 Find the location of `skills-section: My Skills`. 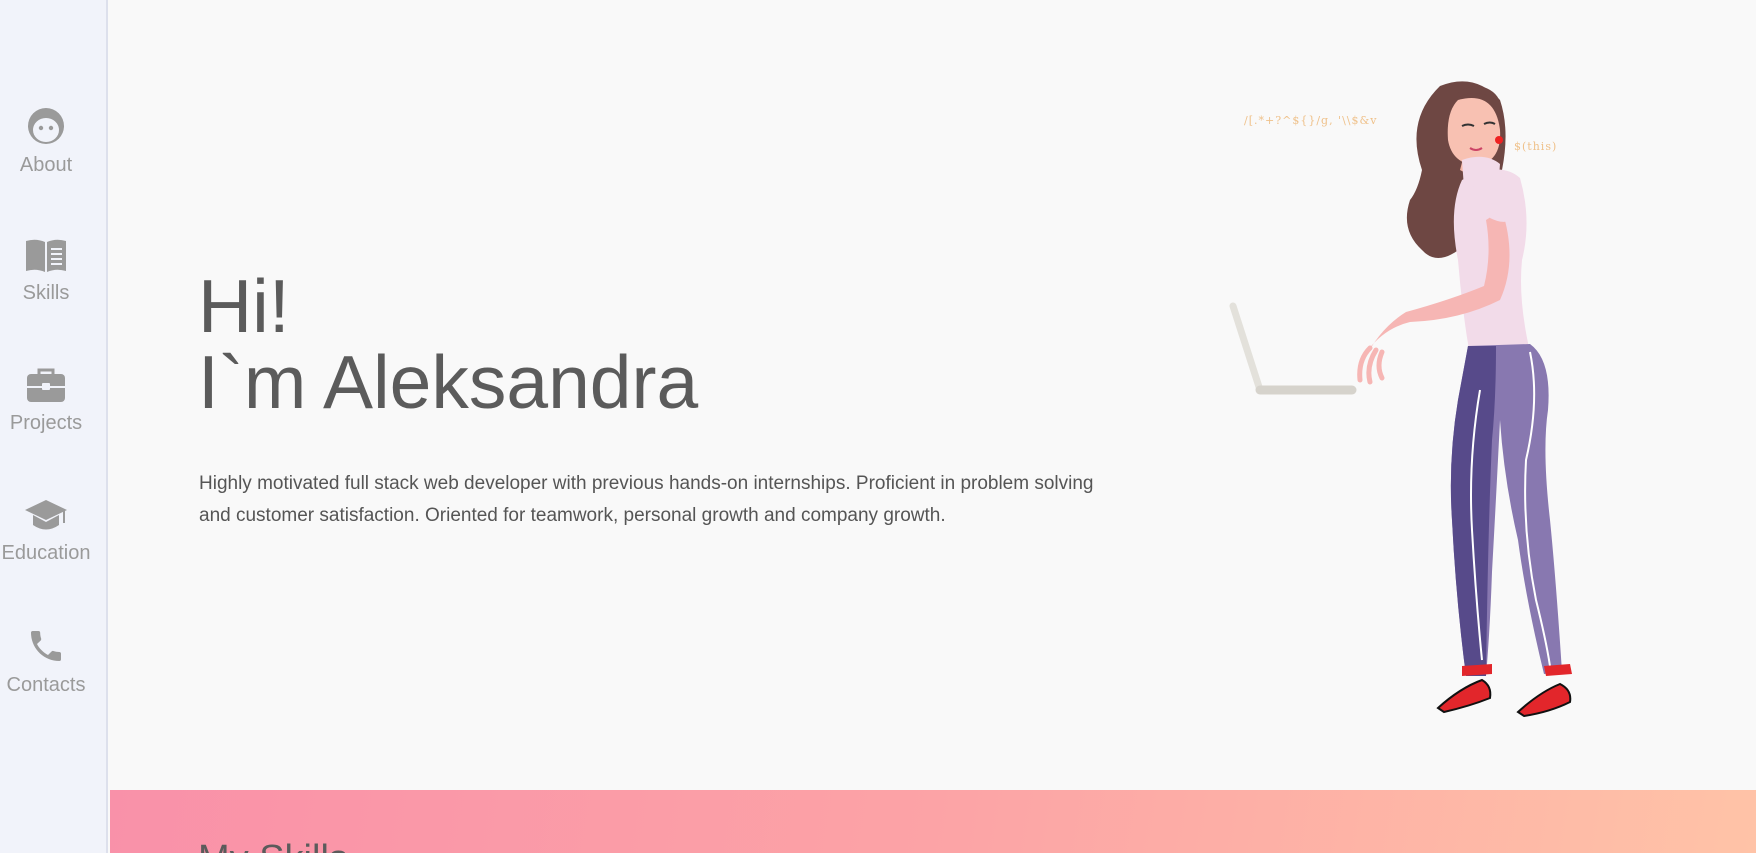

skills-section: My Skills is located at coordinates (933, 821).